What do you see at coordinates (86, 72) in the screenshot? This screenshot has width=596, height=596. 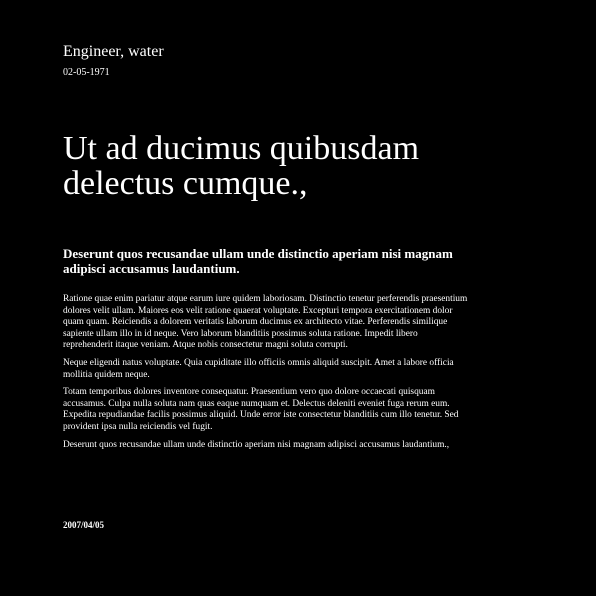 I see `header-date: 02-05-1971` at bounding box center [86, 72].